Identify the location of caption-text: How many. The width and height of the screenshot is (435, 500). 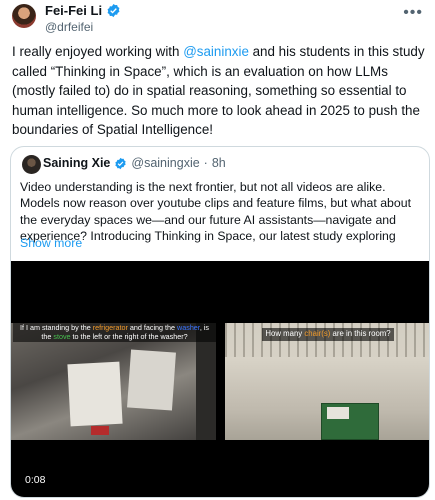
(285, 333).